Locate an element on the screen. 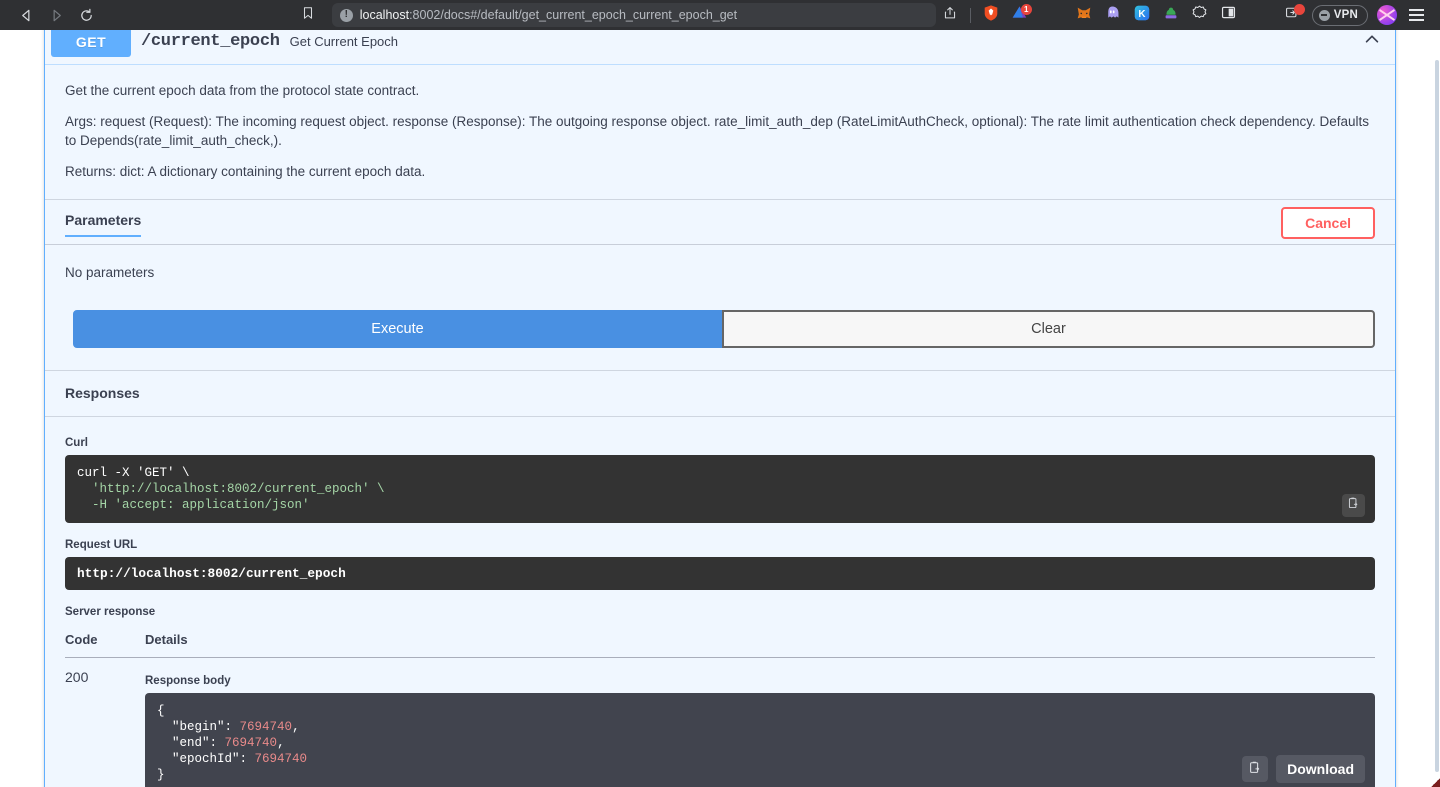  split-view-button is located at coordinates (1229, 15).